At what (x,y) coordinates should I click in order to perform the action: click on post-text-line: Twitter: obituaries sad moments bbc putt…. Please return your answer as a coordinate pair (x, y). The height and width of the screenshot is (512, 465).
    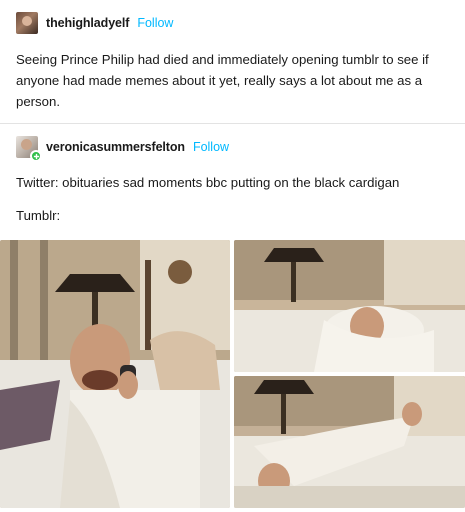
    Looking at the image, I should click on (208, 182).